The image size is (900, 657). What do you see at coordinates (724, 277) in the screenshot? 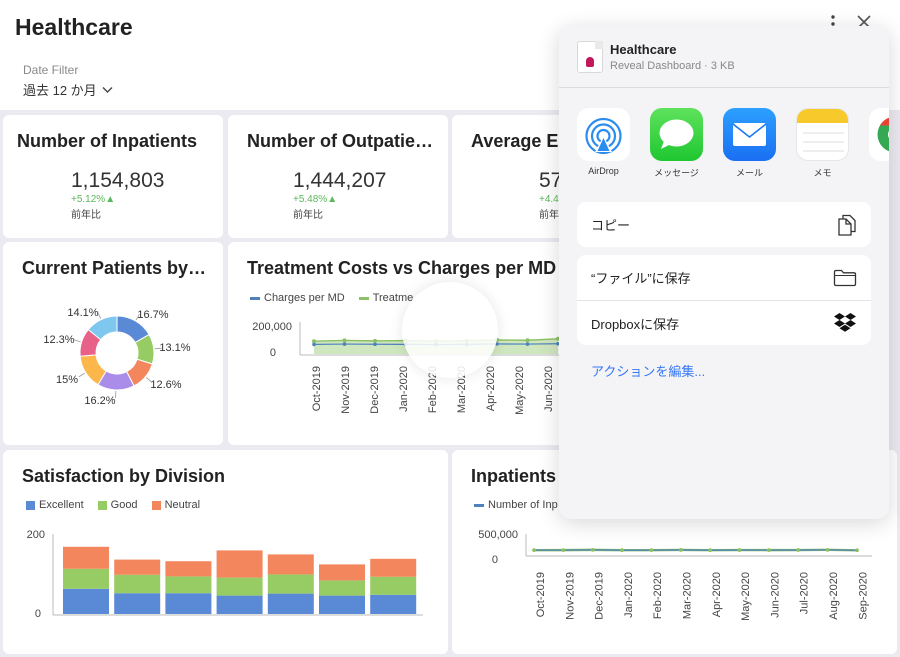
I see `share-action-save-files: “ファイル”に保存` at bounding box center [724, 277].